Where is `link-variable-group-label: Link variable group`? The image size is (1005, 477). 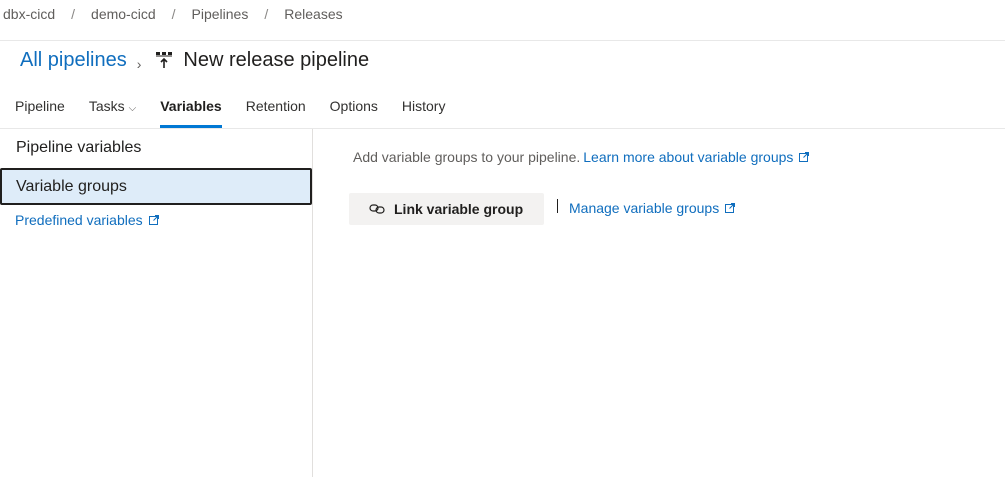
link-variable-group-label: Link variable group is located at coordinates (459, 209).